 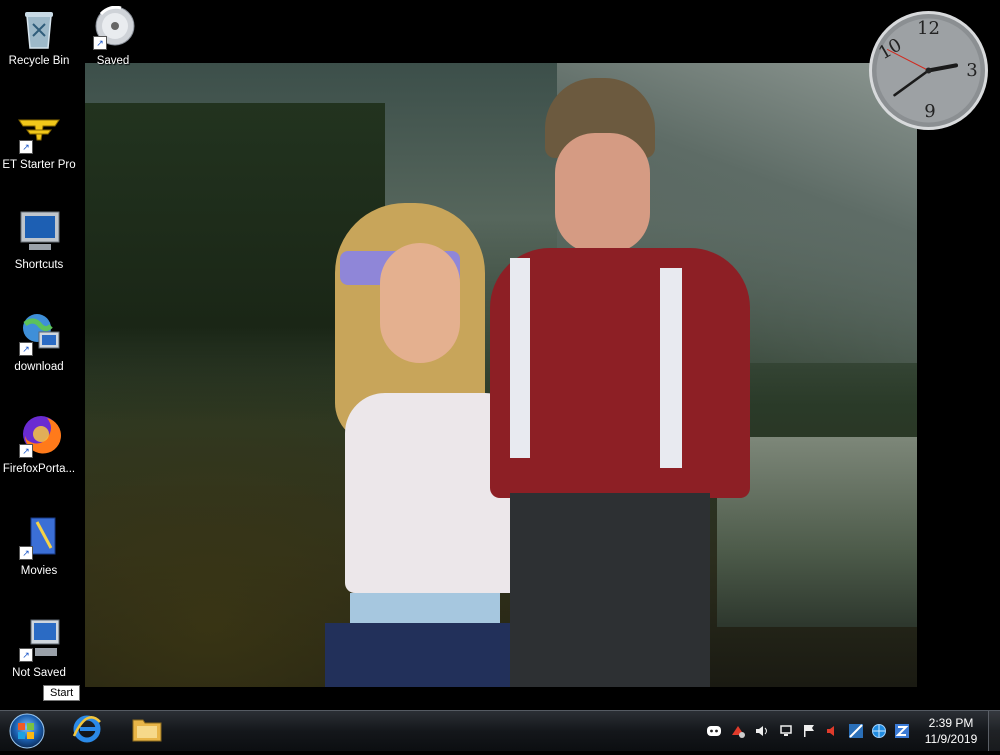 I want to click on document-icon: ↗, so click(x=39, y=538).